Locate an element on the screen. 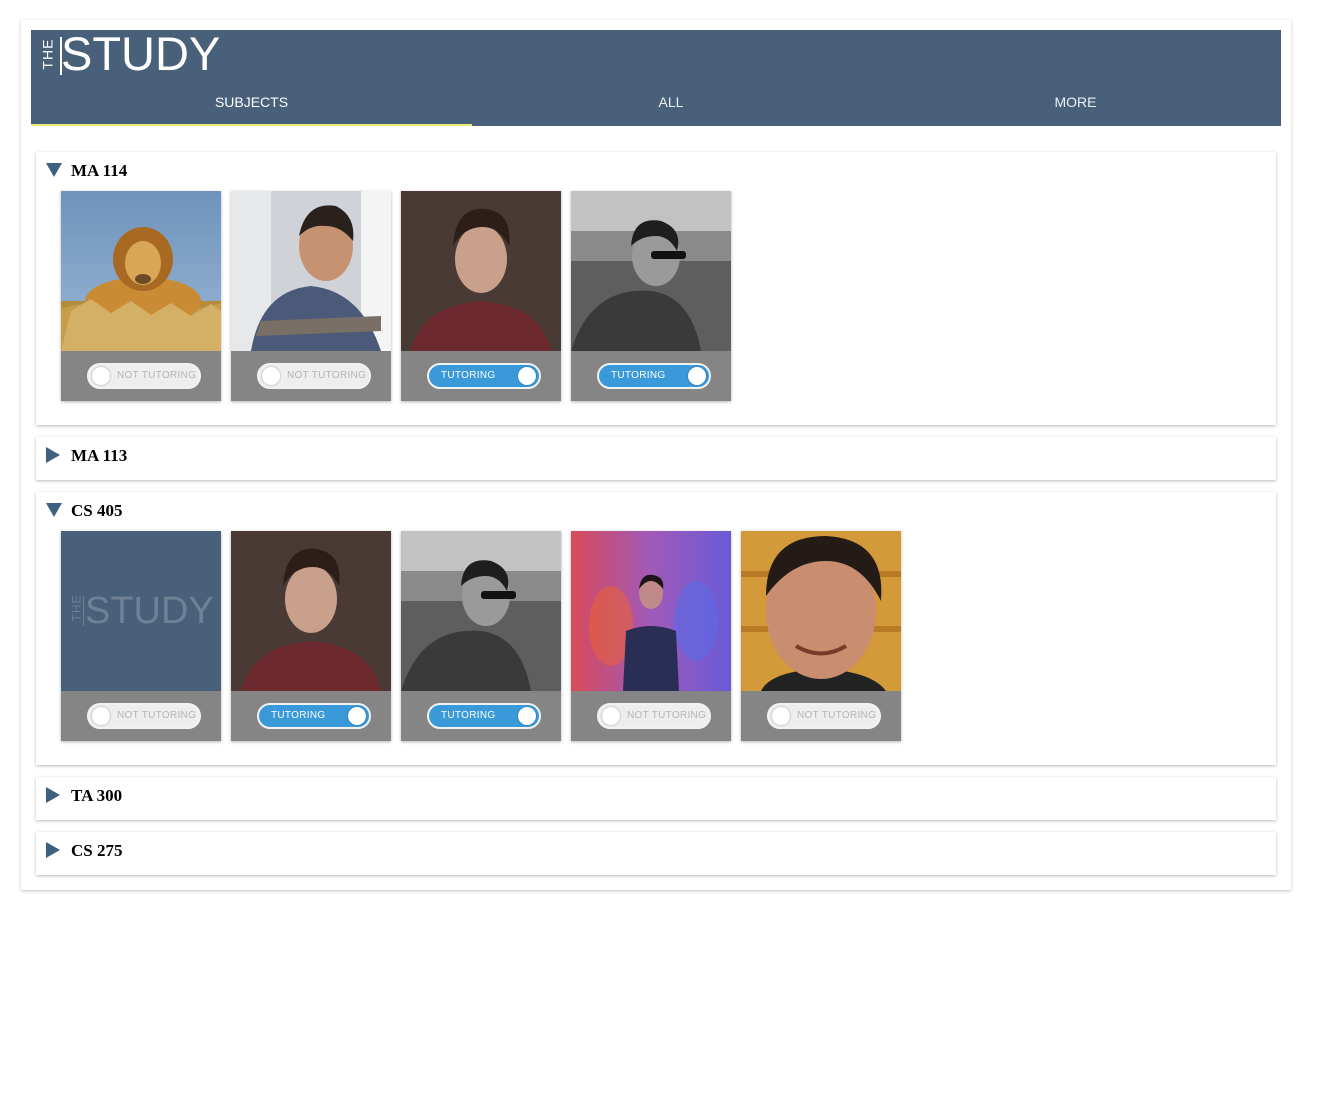 Image resolution: width=1323 pixels, height=1120 pixels. app-logo: THE STUDY is located at coordinates (135, 54).